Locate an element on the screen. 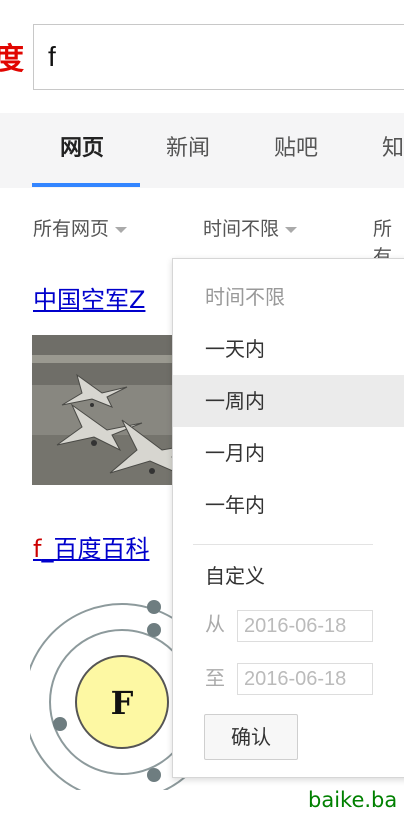  result-url: baike.ba is located at coordinates (353, 800).